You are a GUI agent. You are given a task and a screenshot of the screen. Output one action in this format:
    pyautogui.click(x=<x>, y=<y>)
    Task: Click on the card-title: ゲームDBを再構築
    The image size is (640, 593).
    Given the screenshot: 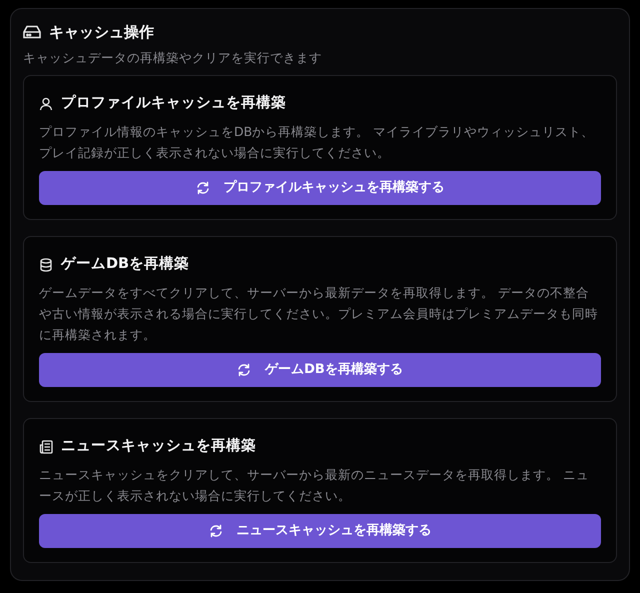 What is the action you would take?
    pyautogui.click(x=125, y=264)
    